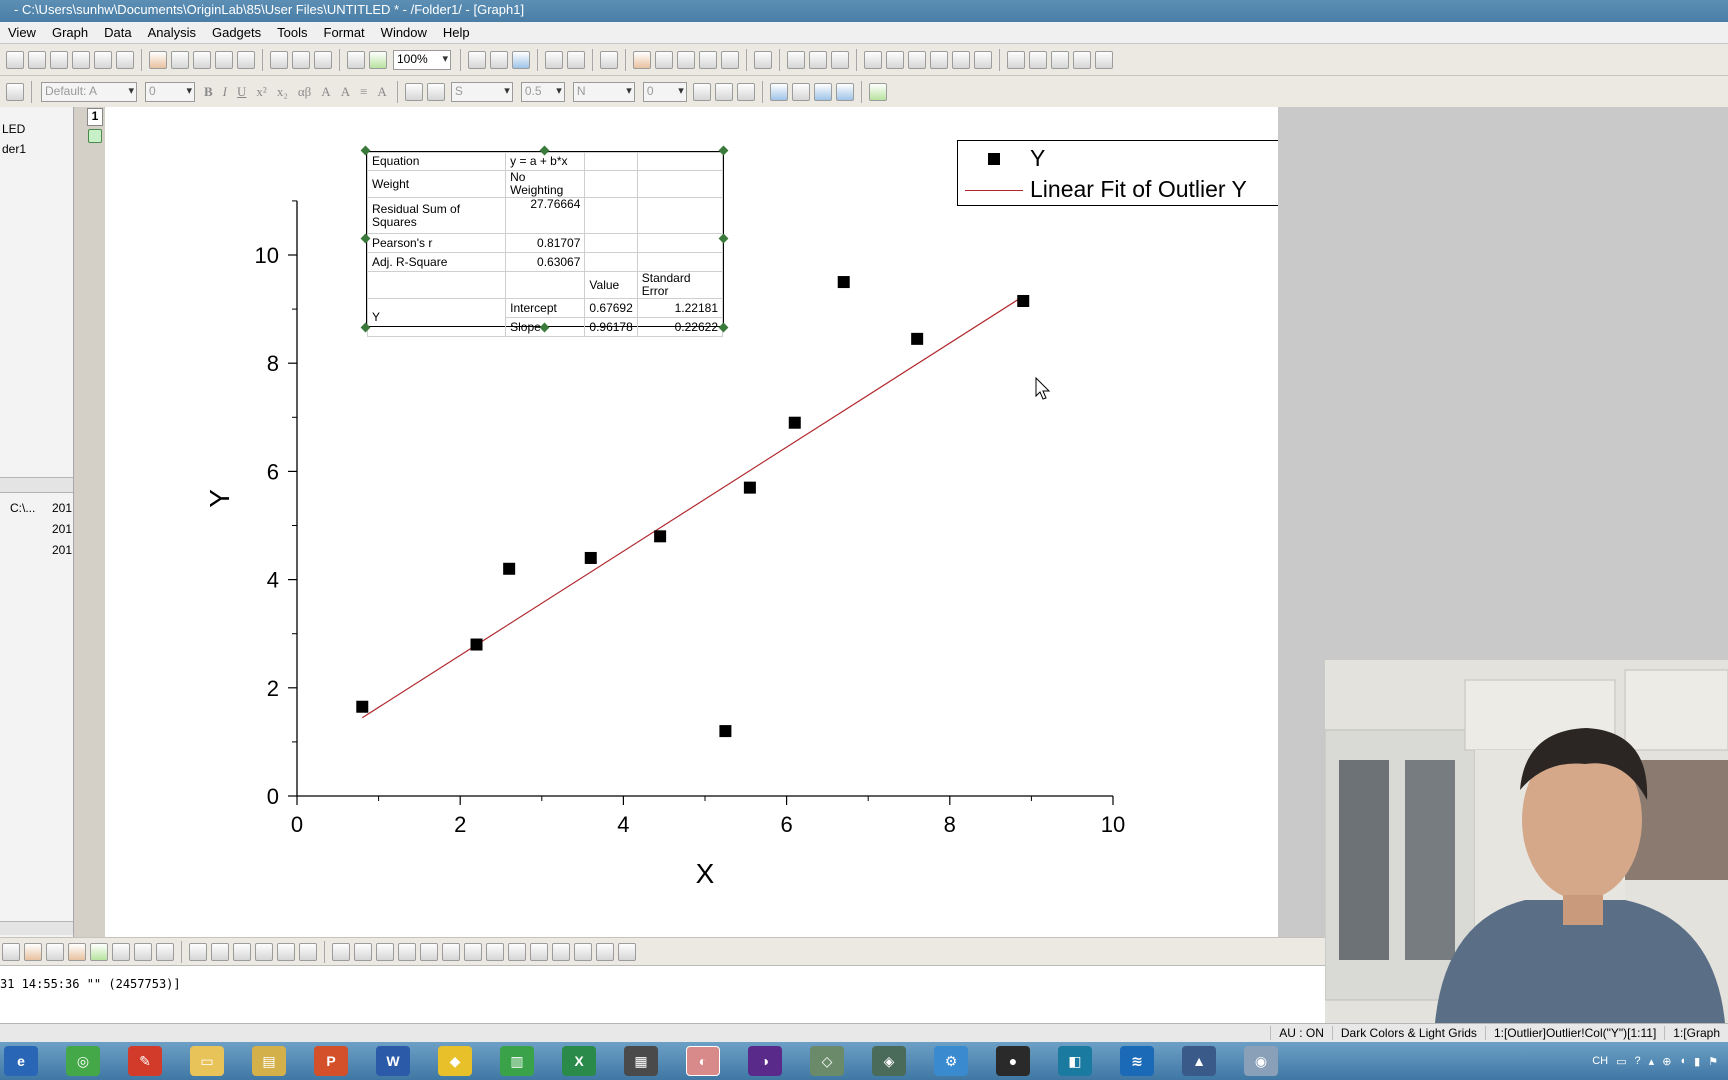 Image resolution: width=1728 pixels, height=1080 pixels. Describe the element at coordinates (456, 32) in the screenshot. I see `menu-help: Help` at that location.